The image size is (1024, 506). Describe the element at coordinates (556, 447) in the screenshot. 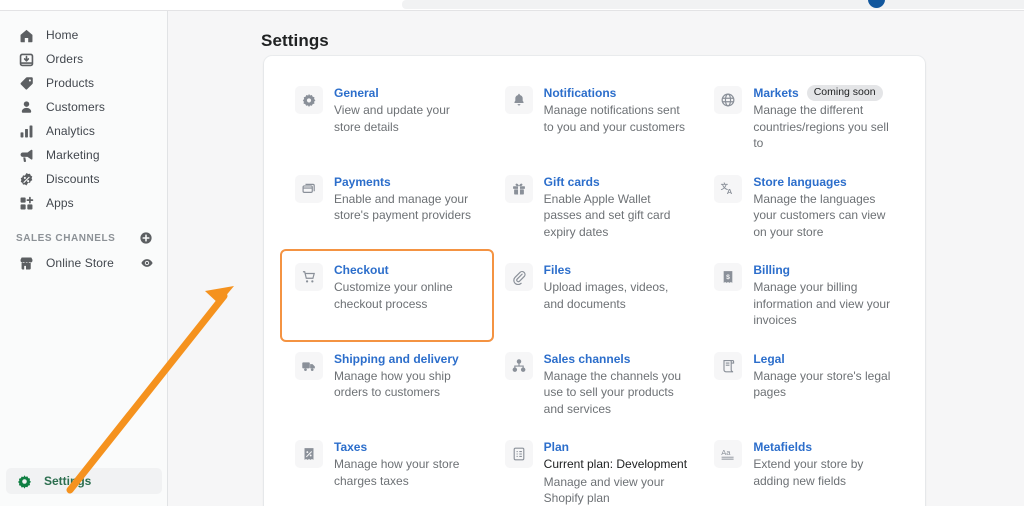

I see `settings-item-title: Plan` at that location.